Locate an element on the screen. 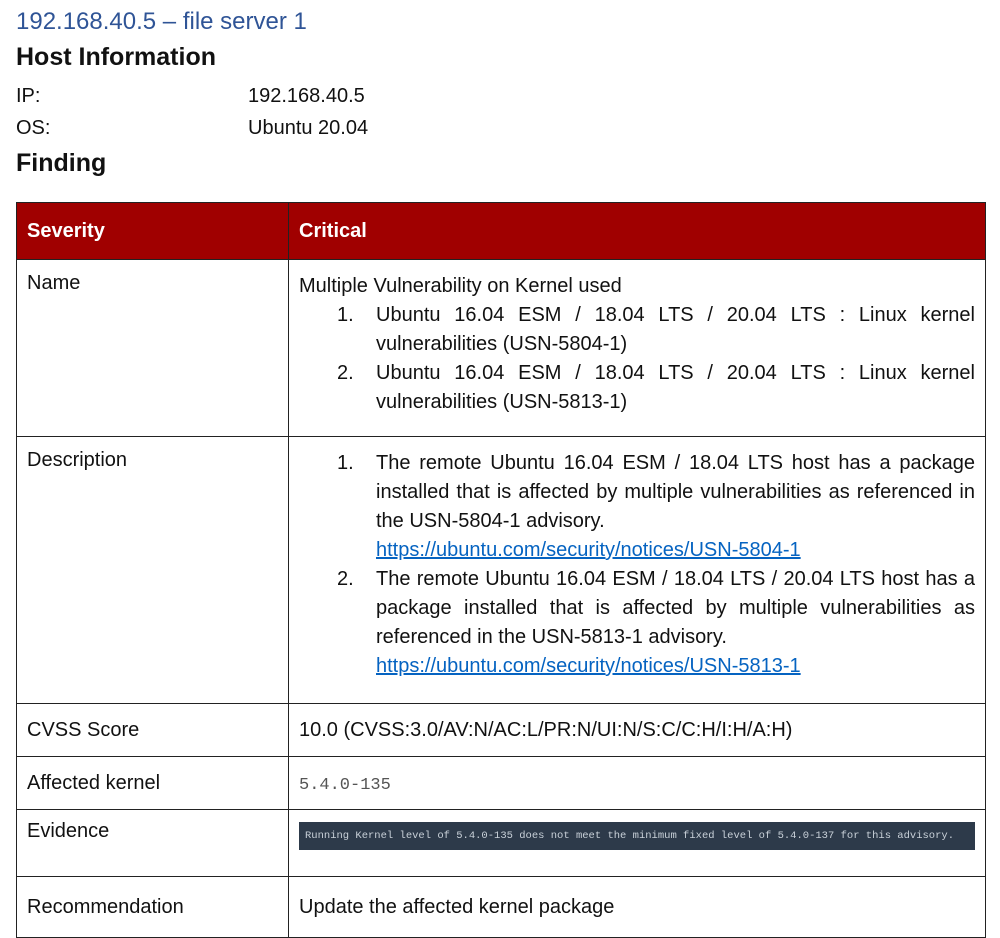 This screenshot has width=1000, height=938. host-information-heading: Host Information is located at coordinates (116, 57).